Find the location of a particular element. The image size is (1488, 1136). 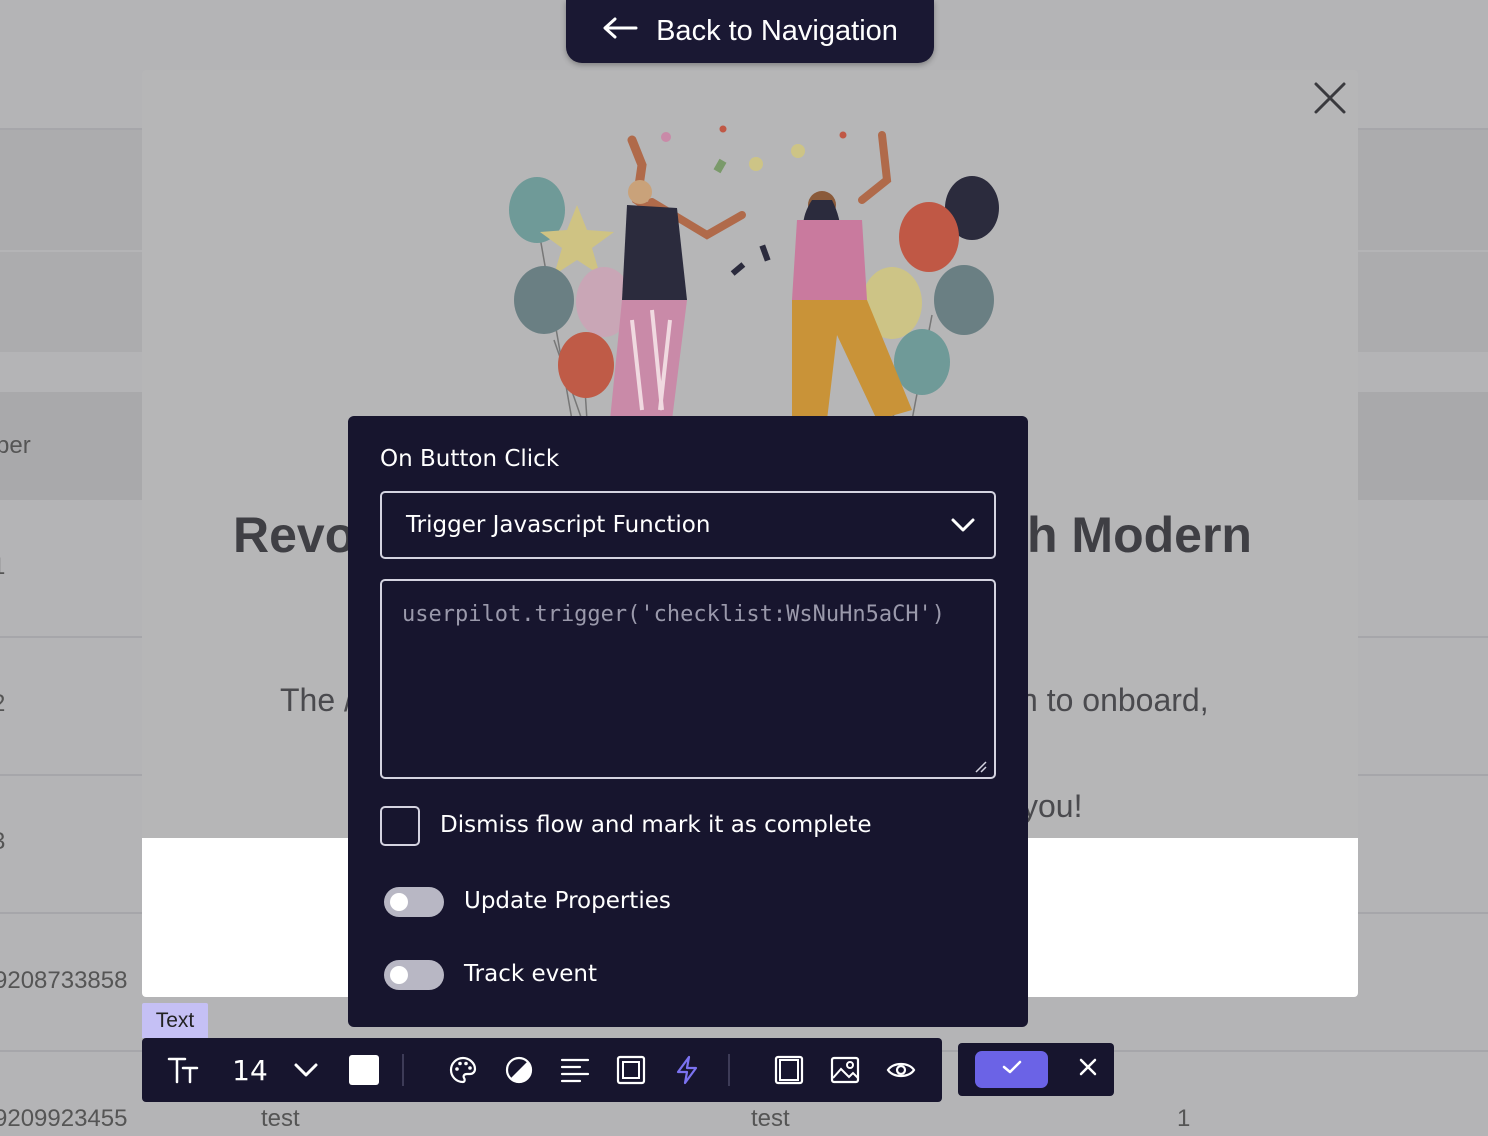

track-event-label: Track event is located at coordinates (531, 974).